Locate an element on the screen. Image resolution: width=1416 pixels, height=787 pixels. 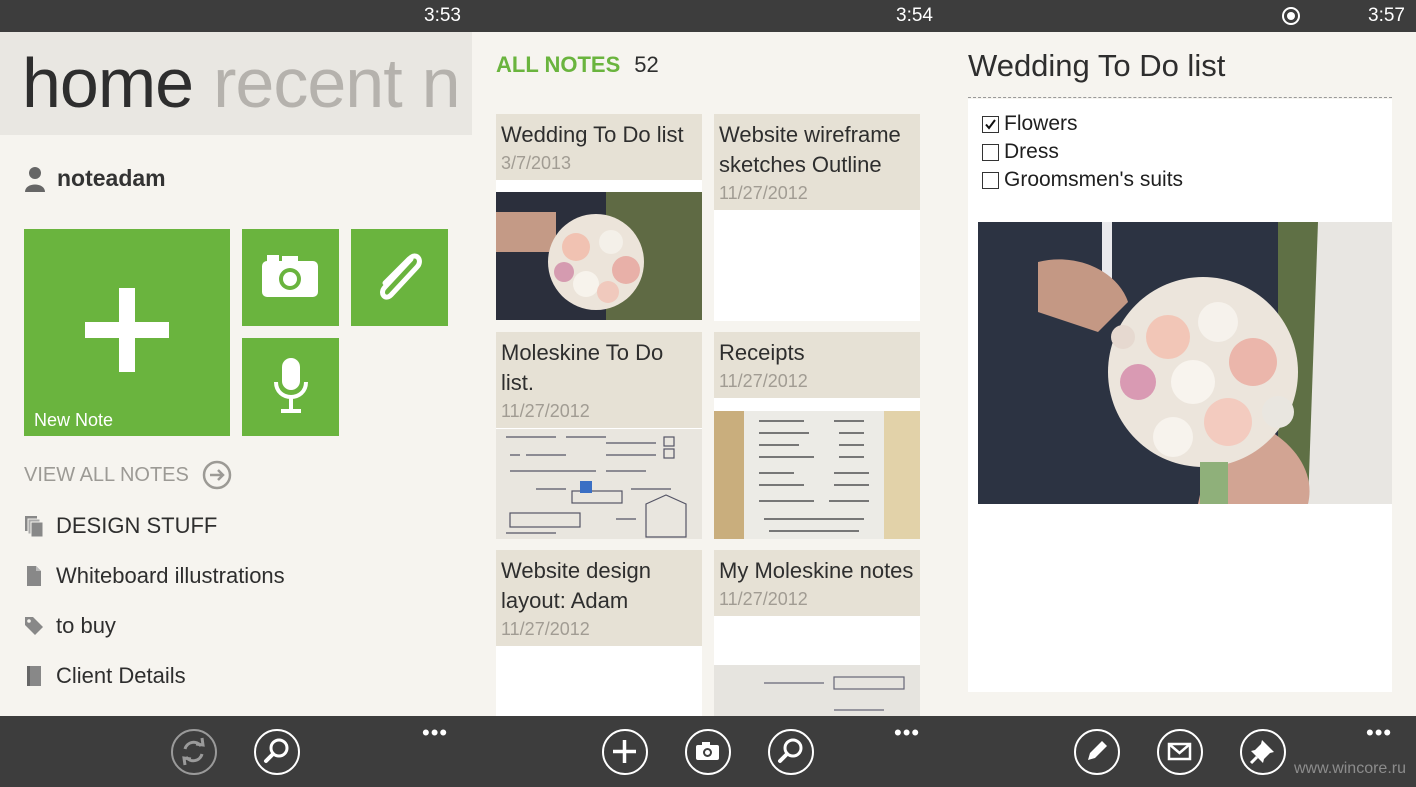
pin-icon is located at coordinates (1261, 752).